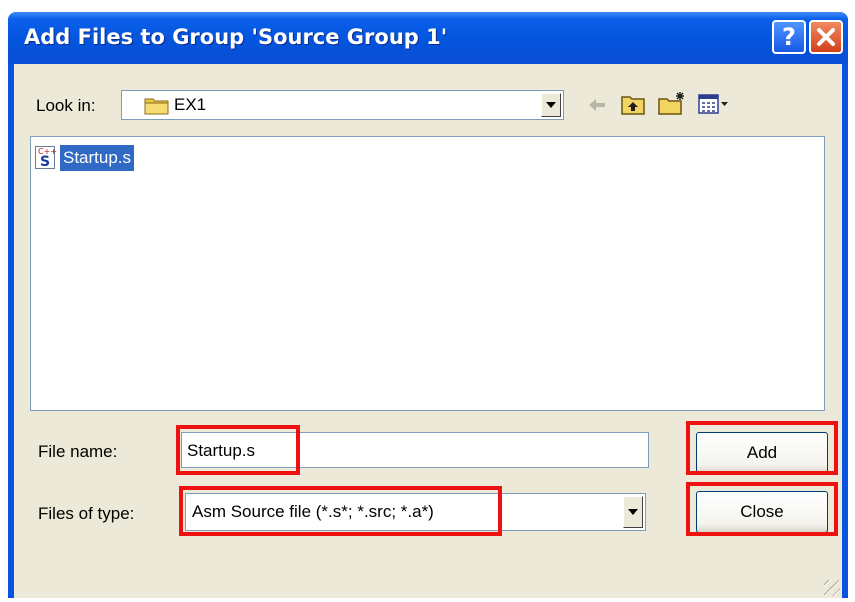 The image size is (855, 602). I want to click on back-arrow-icon, so click(597, 105).